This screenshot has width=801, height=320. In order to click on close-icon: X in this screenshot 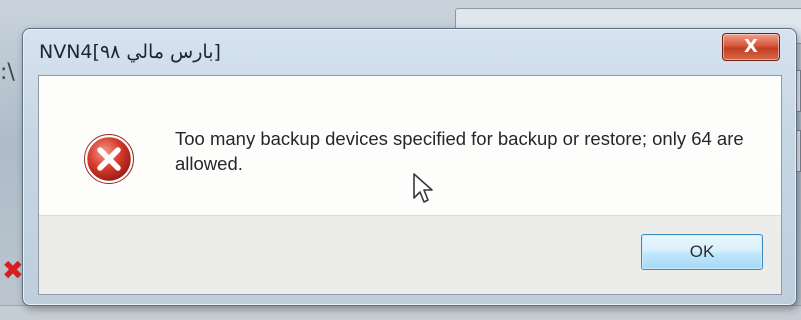, I will do `click(751, 46)`.